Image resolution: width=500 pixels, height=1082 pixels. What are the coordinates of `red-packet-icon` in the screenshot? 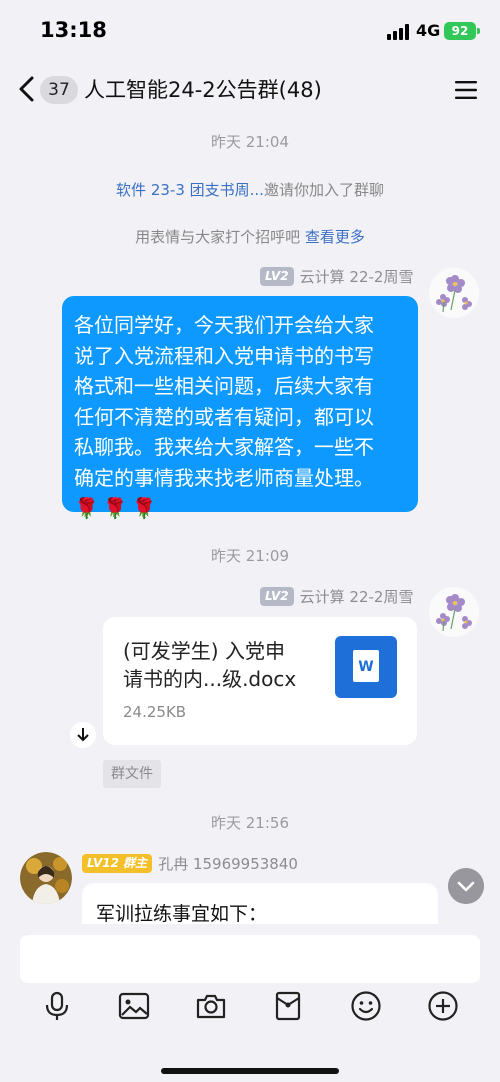 It's located at (288, 1006).